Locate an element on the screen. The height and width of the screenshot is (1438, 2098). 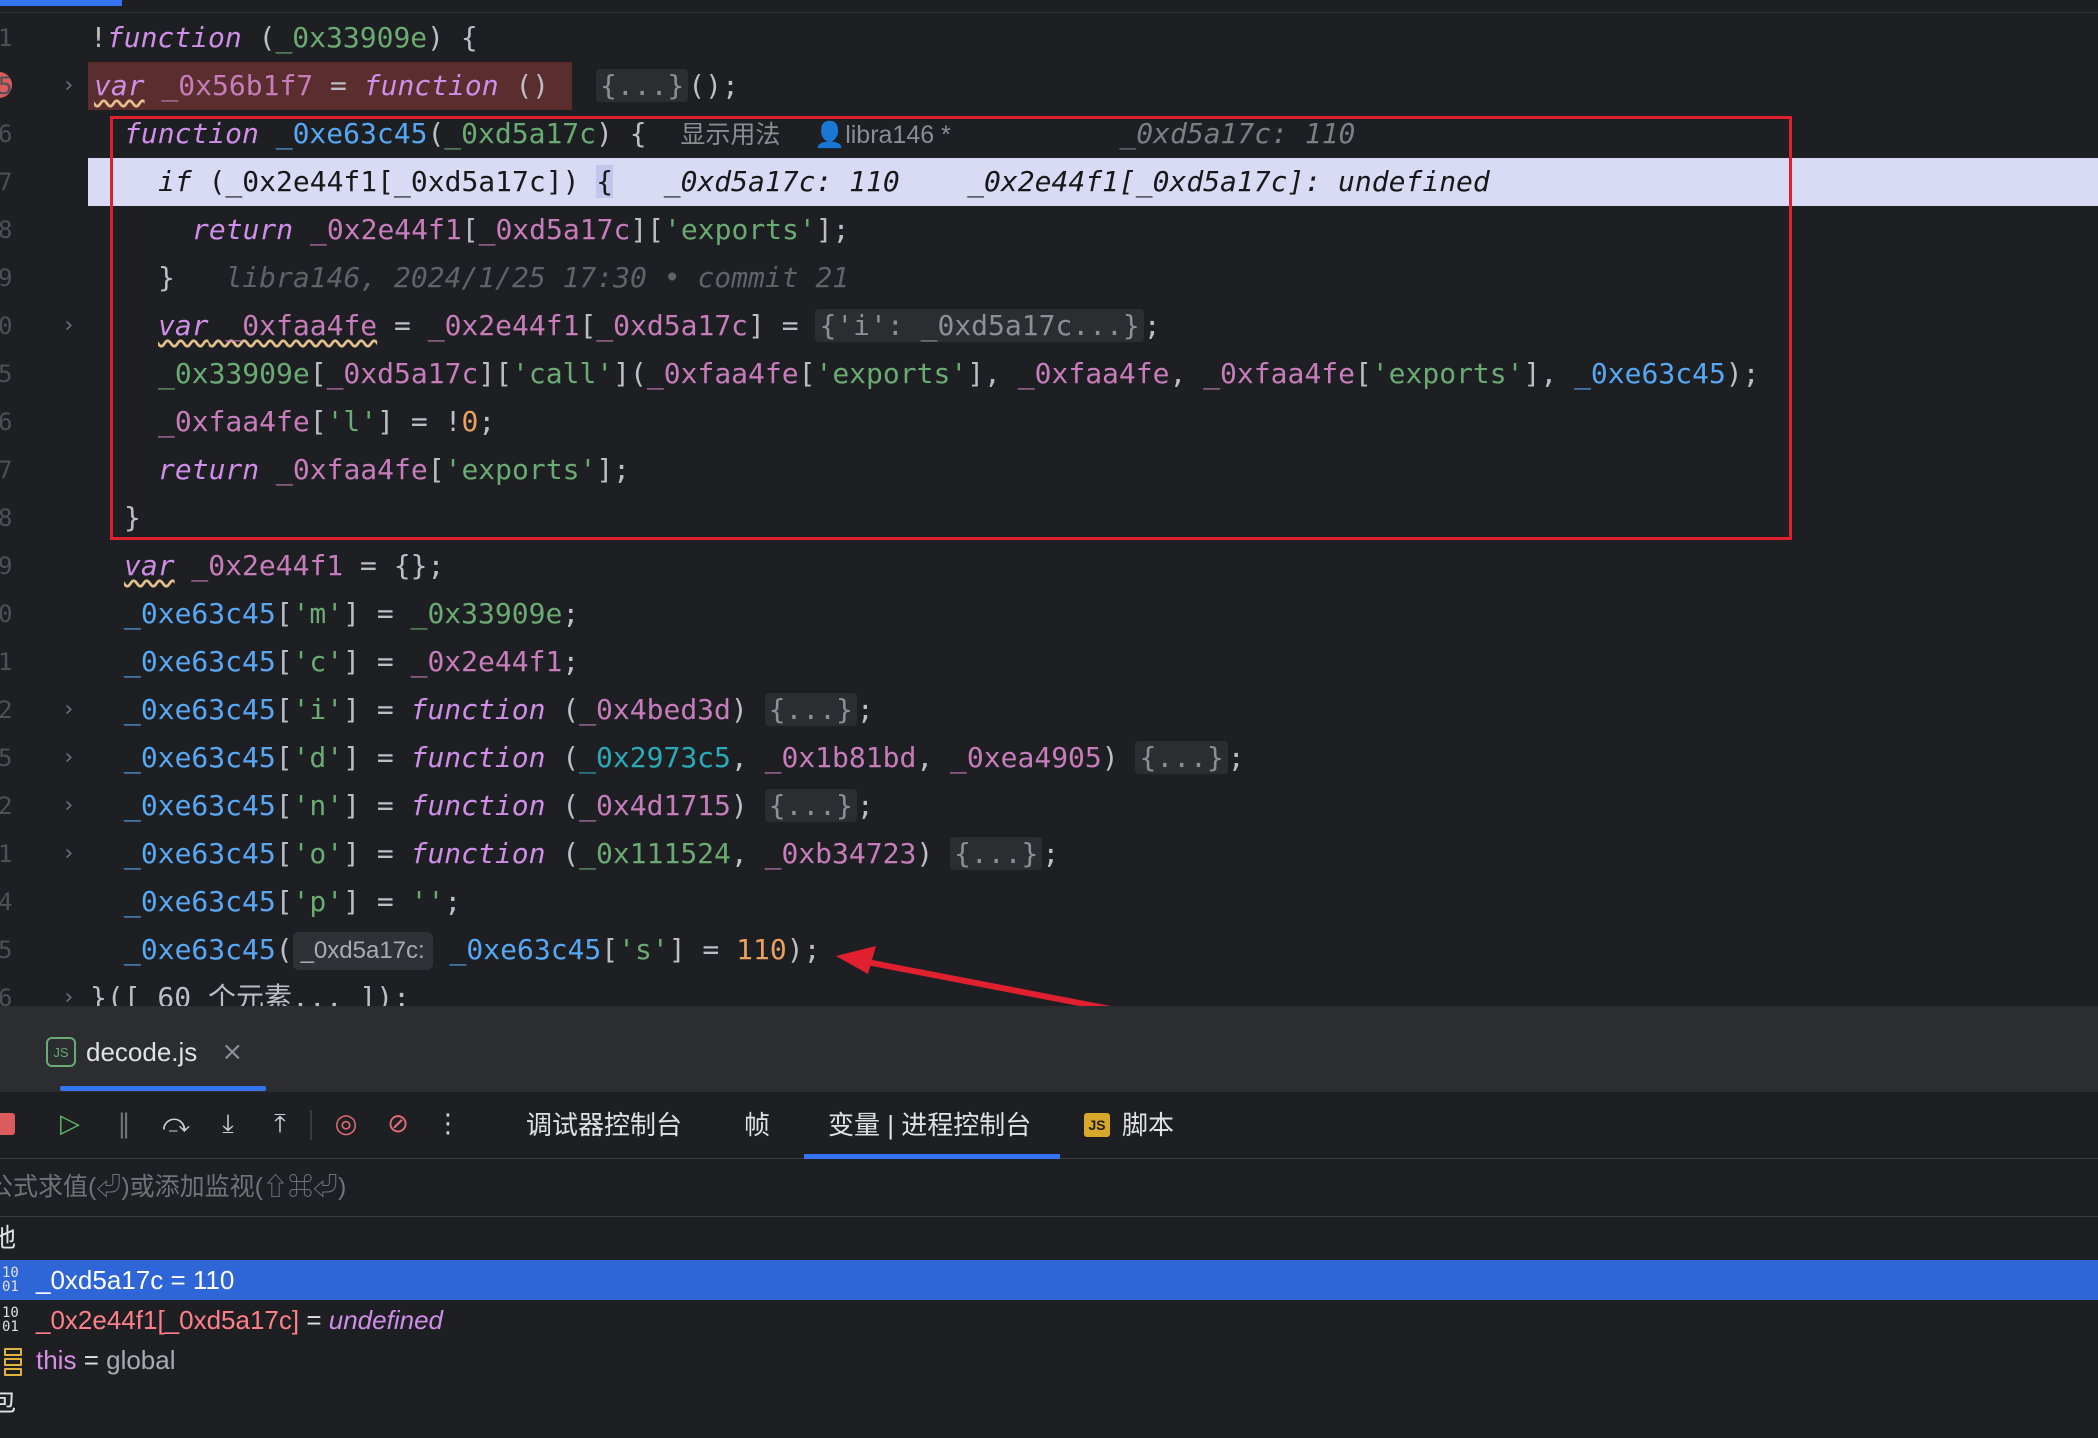
string: 's' is located at coordinates (643, 949).